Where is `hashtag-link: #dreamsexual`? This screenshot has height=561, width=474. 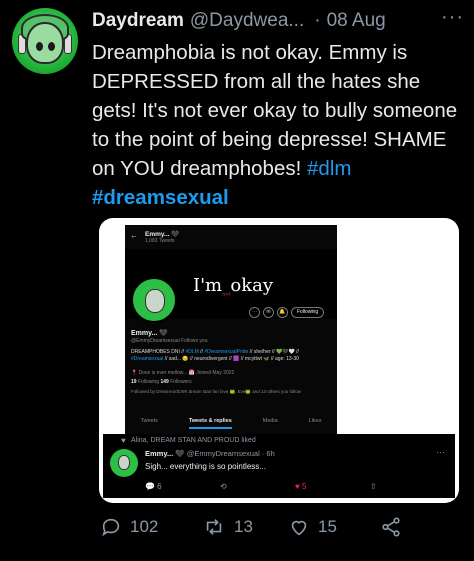 hashtag-link: #dreamsexual is located at coordinates (160, 197).